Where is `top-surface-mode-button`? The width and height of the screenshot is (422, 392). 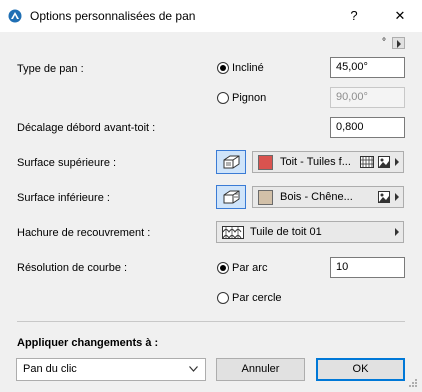
top-surface-mode-button is located at coordinates (231, 162).